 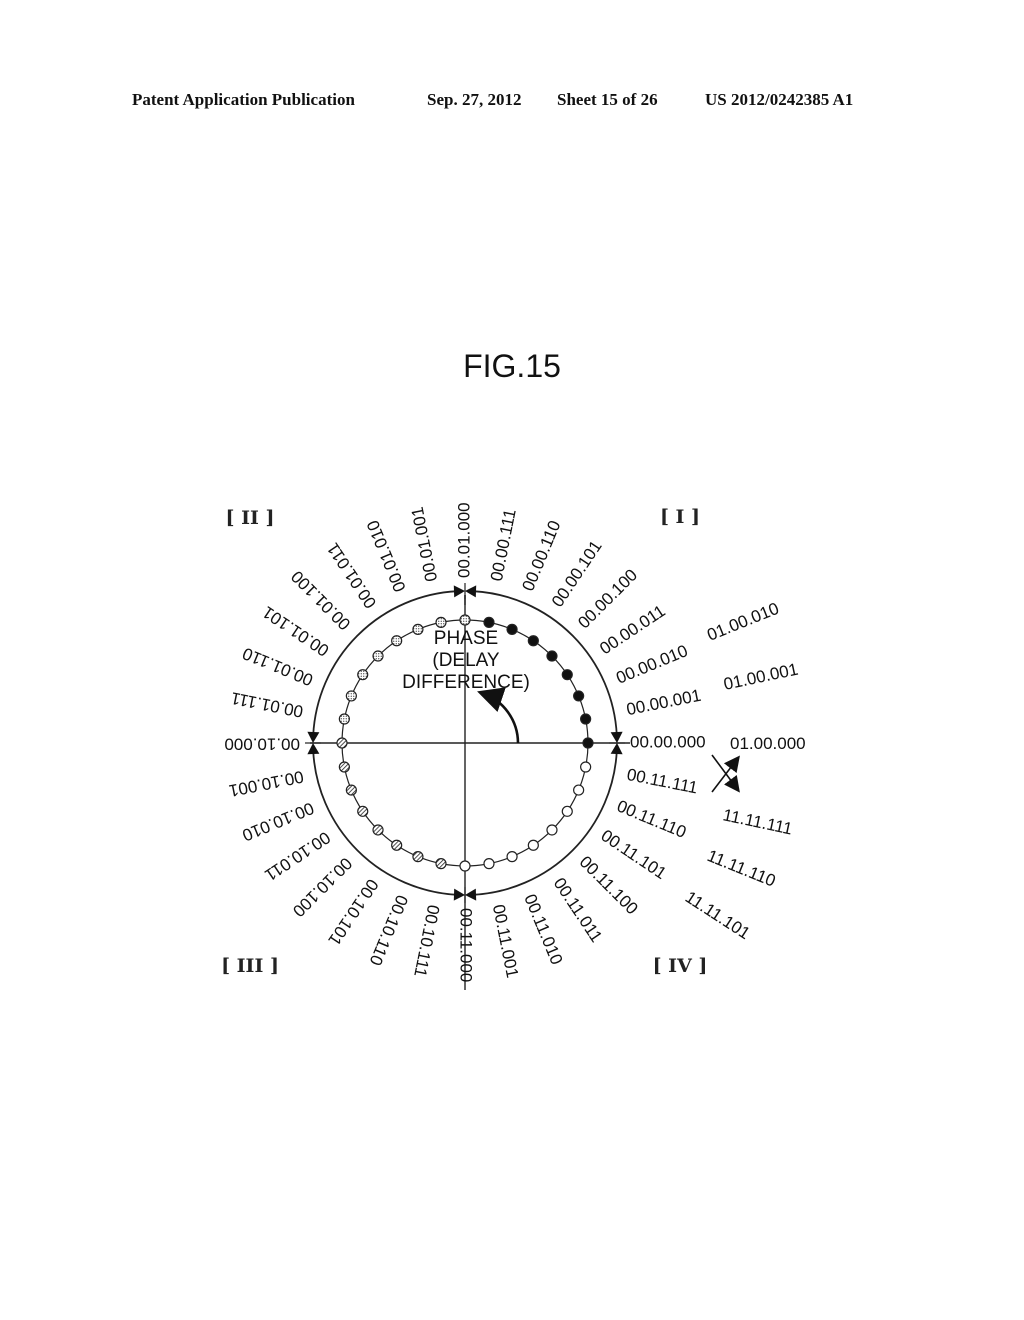 I want to click on ring-label: 00.01.110, so click(x=278, y=667).